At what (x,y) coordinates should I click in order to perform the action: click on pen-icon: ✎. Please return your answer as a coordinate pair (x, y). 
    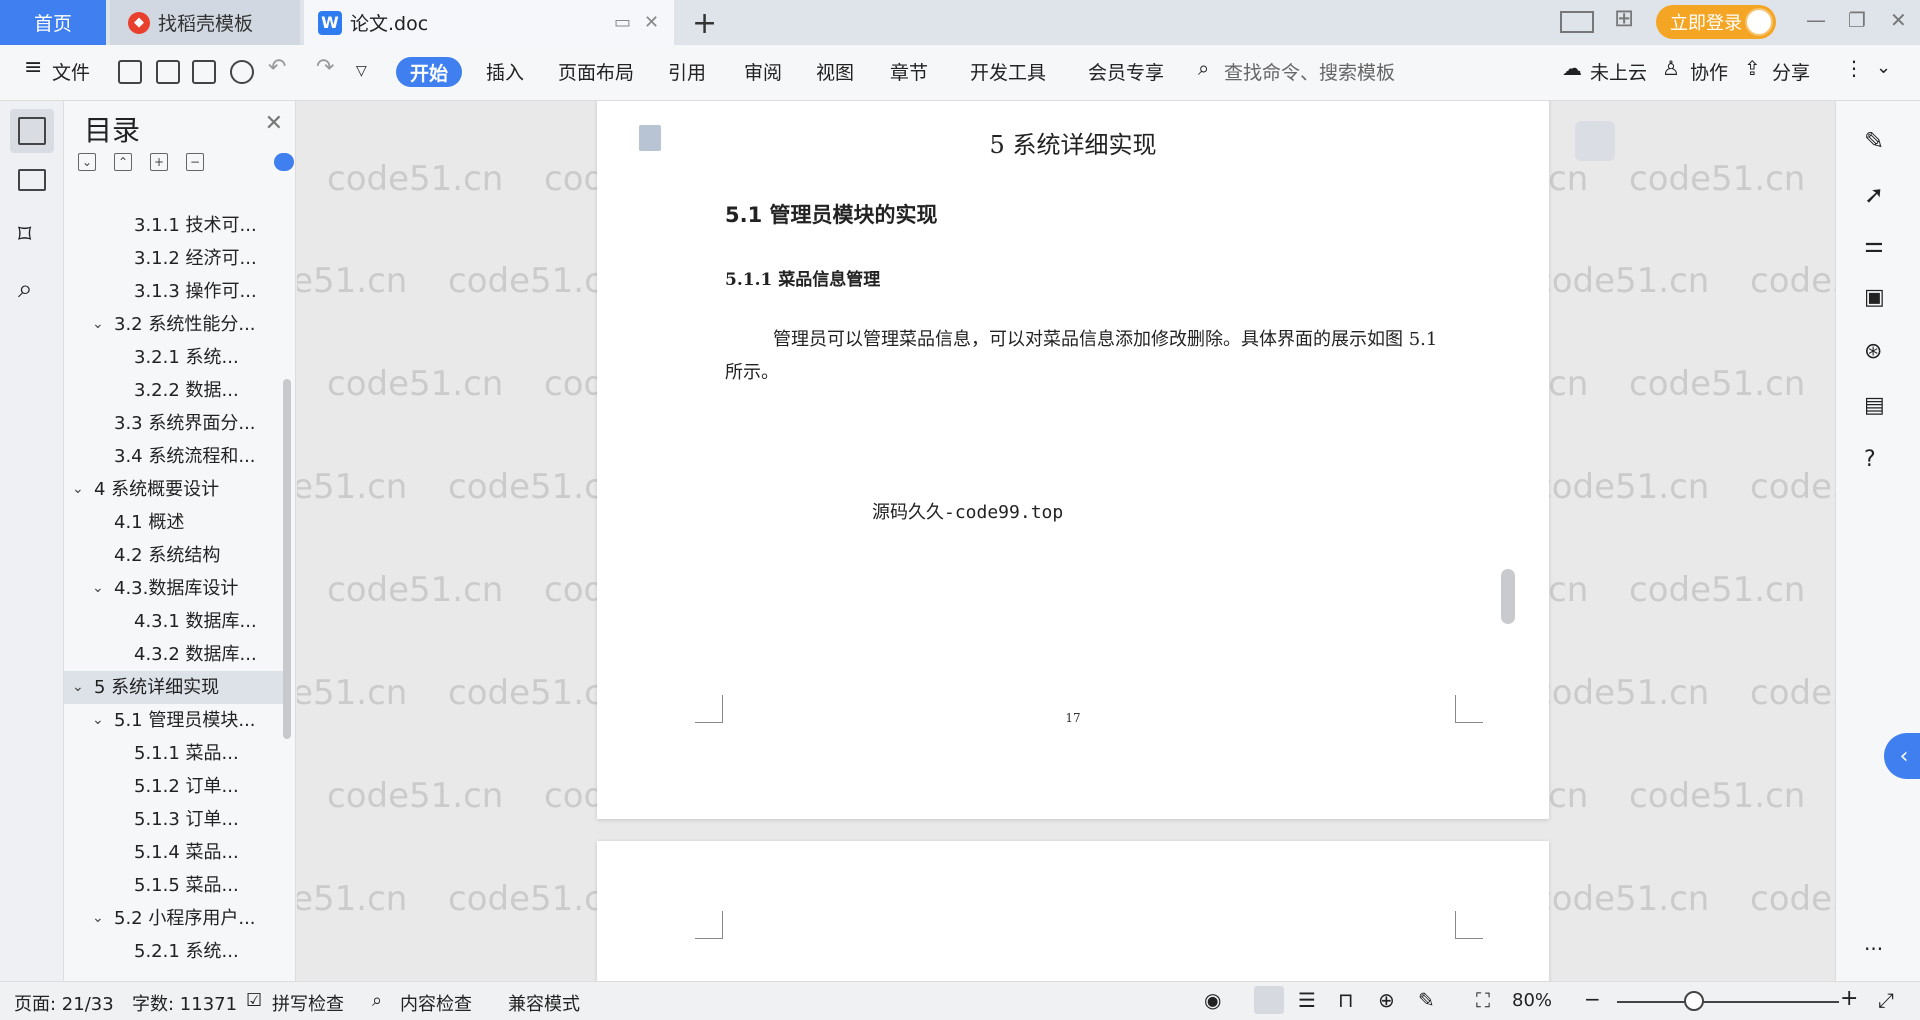
    Looking at the image, I should click on (1878, 141).